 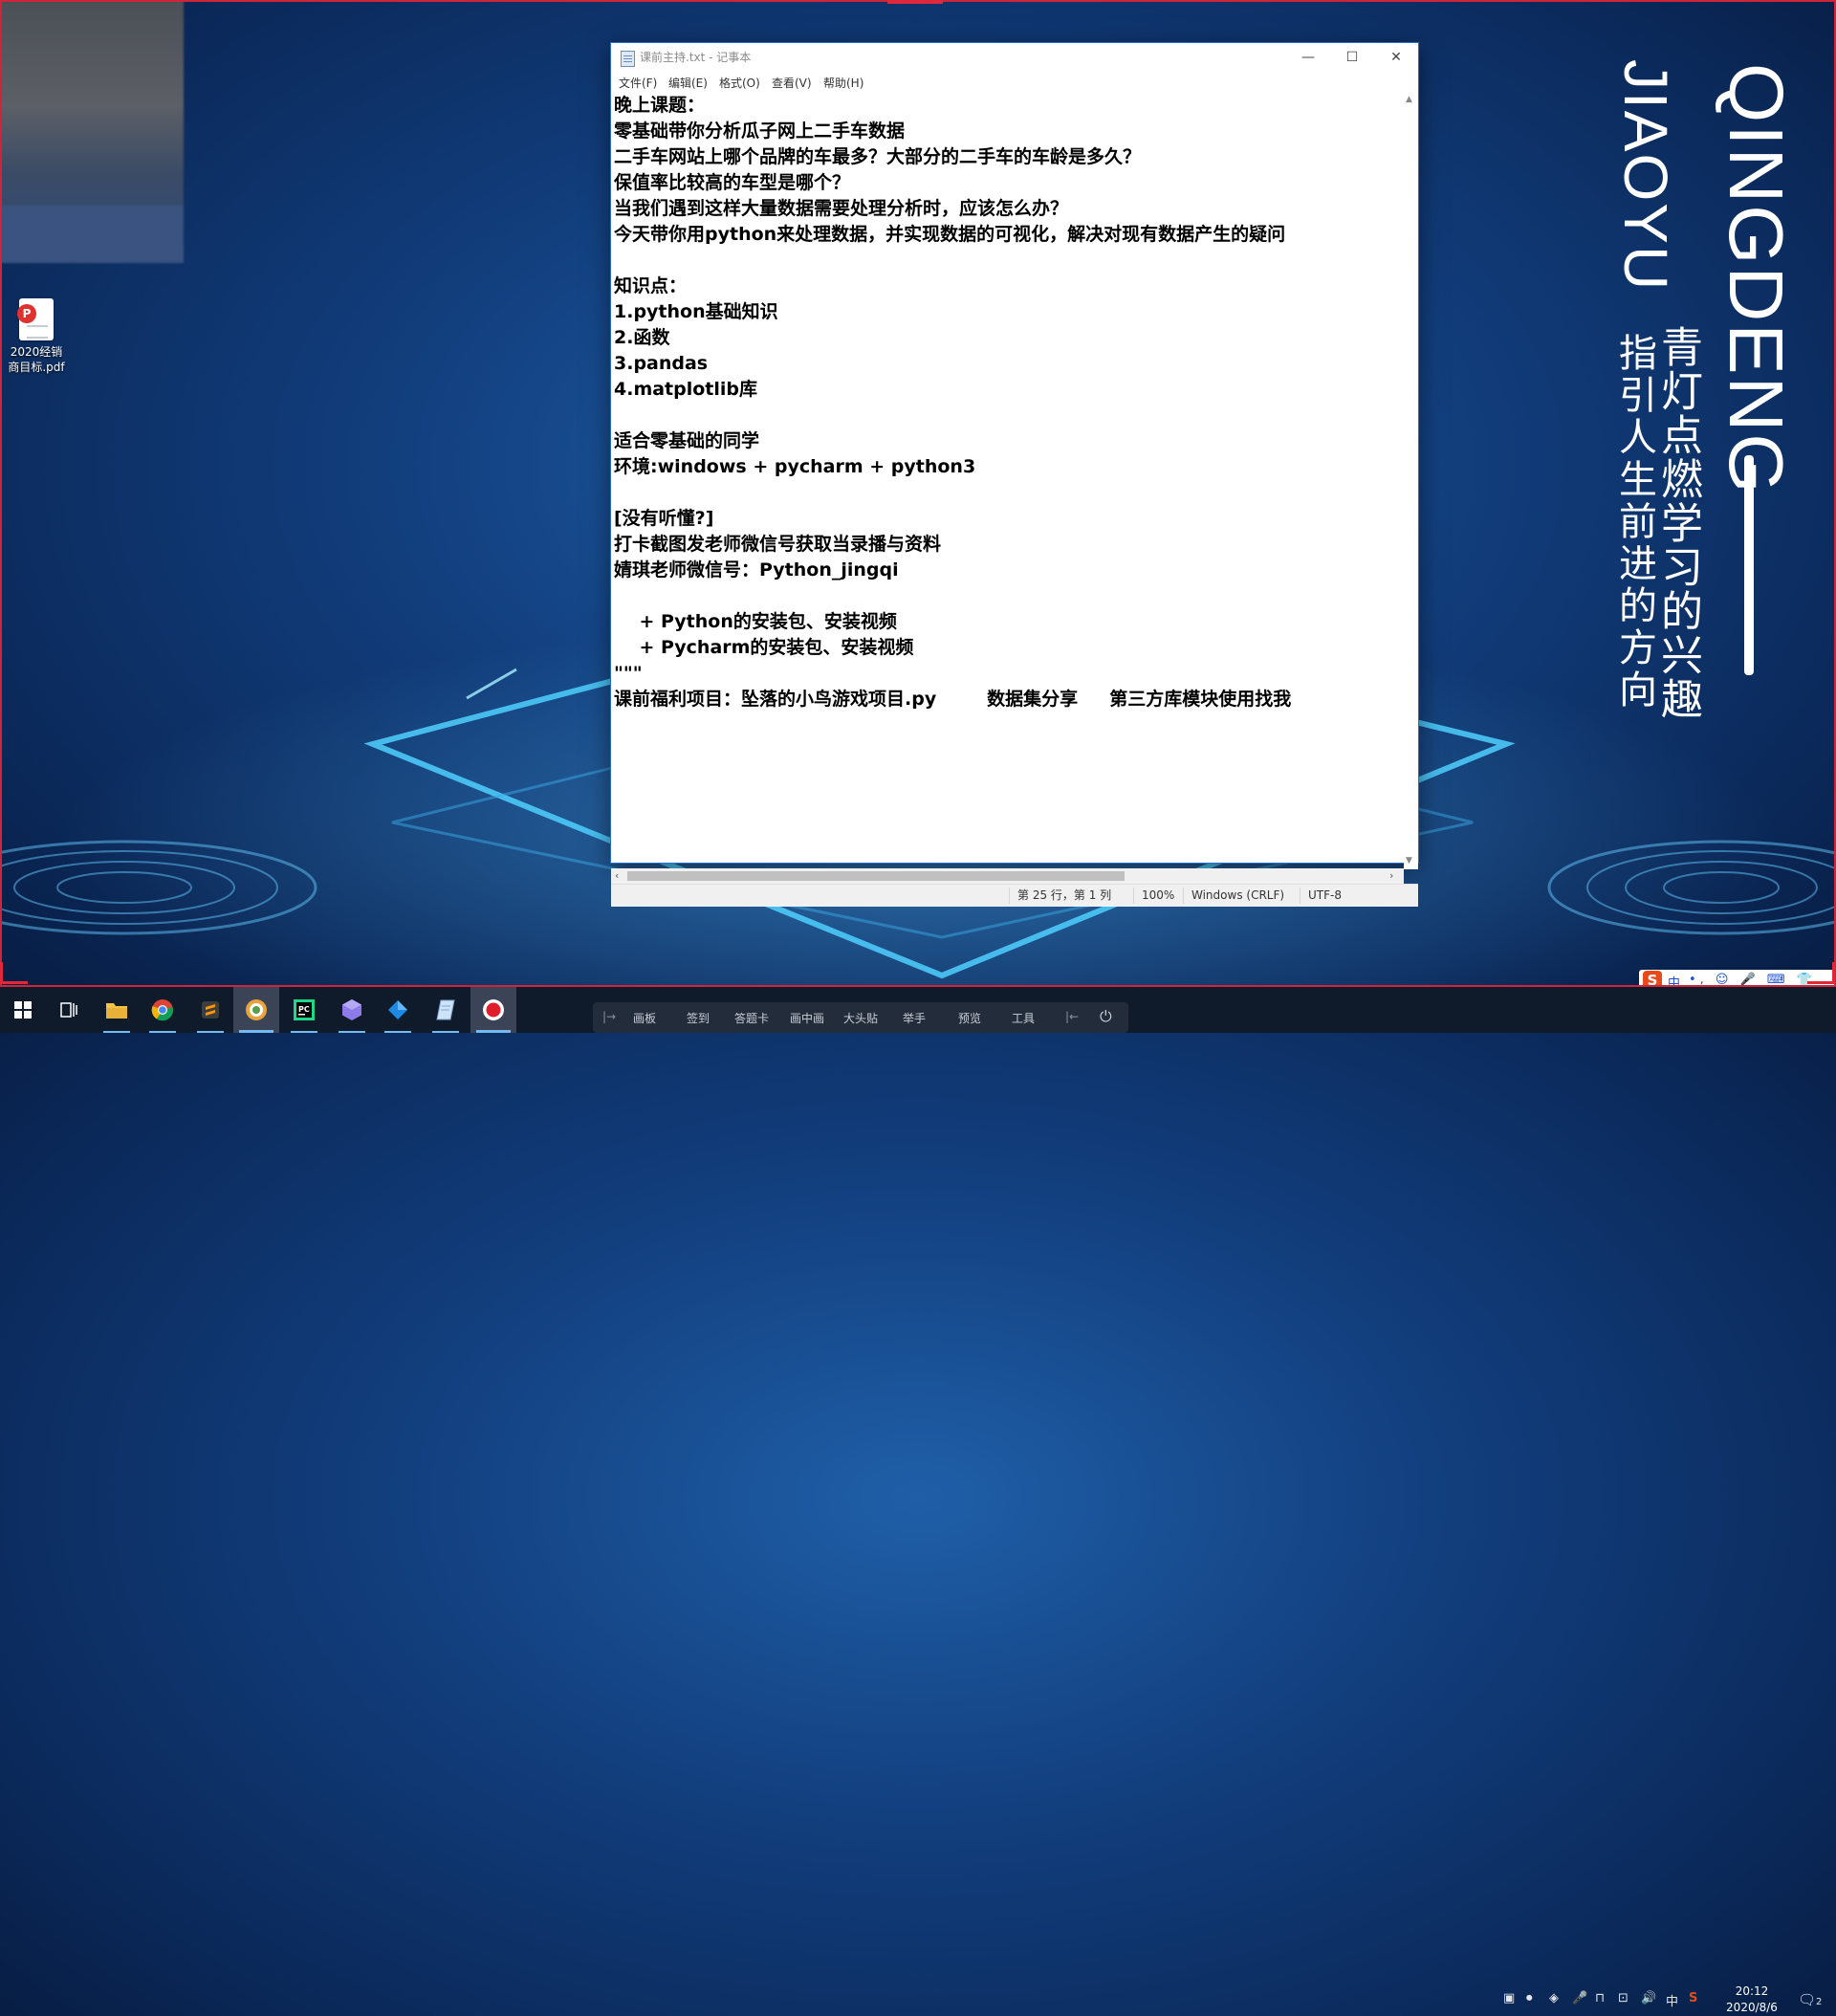 I want to click on taskbar-notepad, so click(x=446, y=1010).